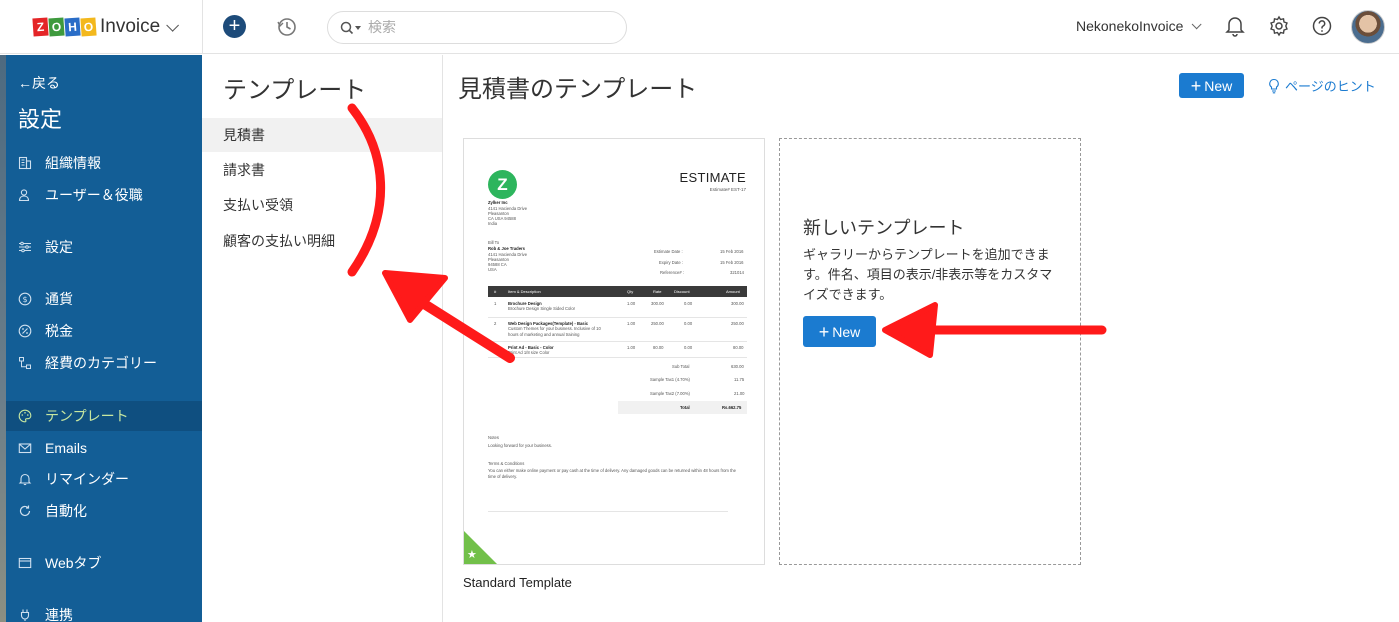 This screenshot has width=1399, height=622. I want to click on plug-icon, so click(25, 615).